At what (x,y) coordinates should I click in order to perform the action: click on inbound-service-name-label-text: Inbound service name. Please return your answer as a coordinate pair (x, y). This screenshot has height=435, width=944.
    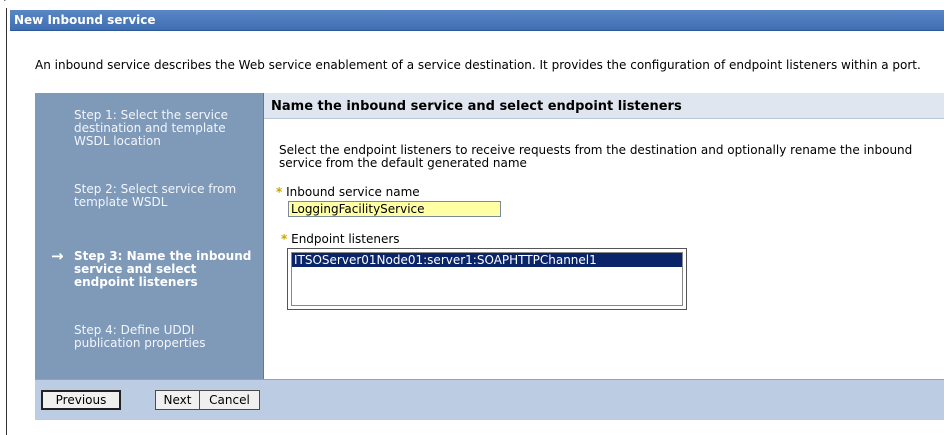
    Looking at the image, I should click on (353, 192).